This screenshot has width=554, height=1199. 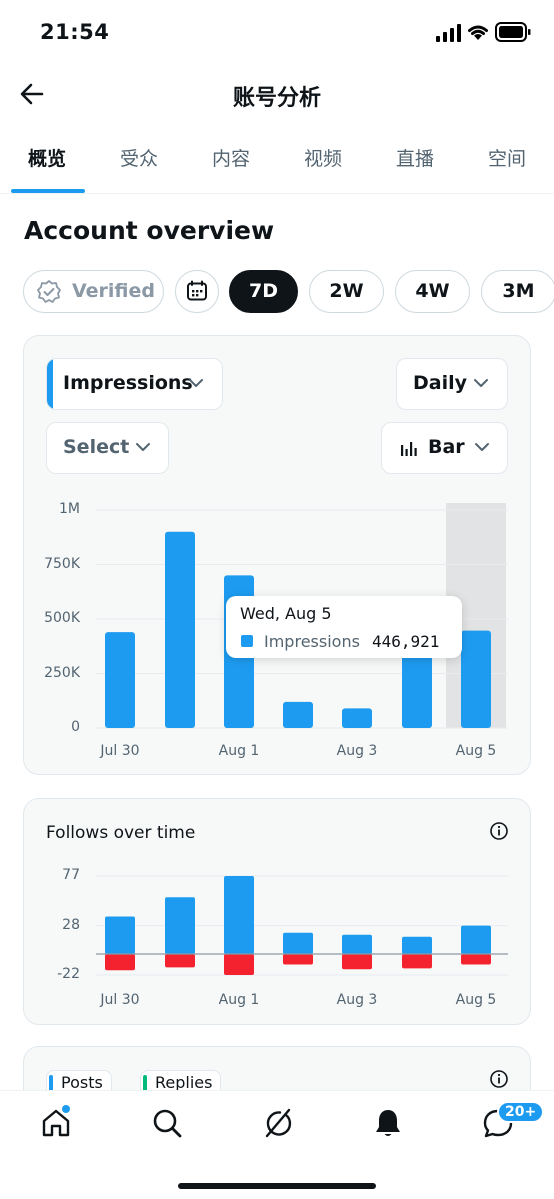 What do you see at coordinates (231, 166) in the screenshot?
I see `tab-content: 内容` at bounding box center [231, 166].